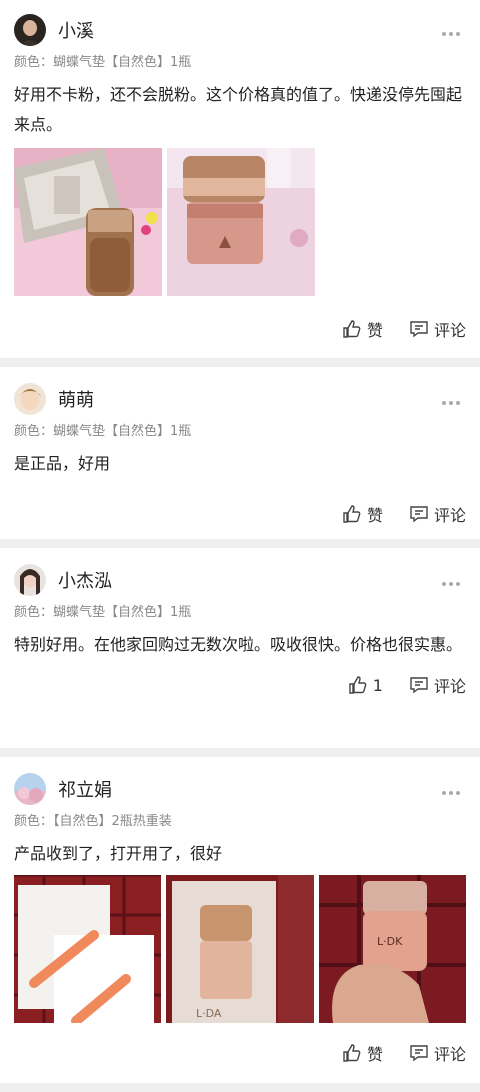 This screenshot has width=480, height=1092. Describe the element at coordinates (209, 1013) in the screenshot. I see `box-brand-text: L·DA` at that location.